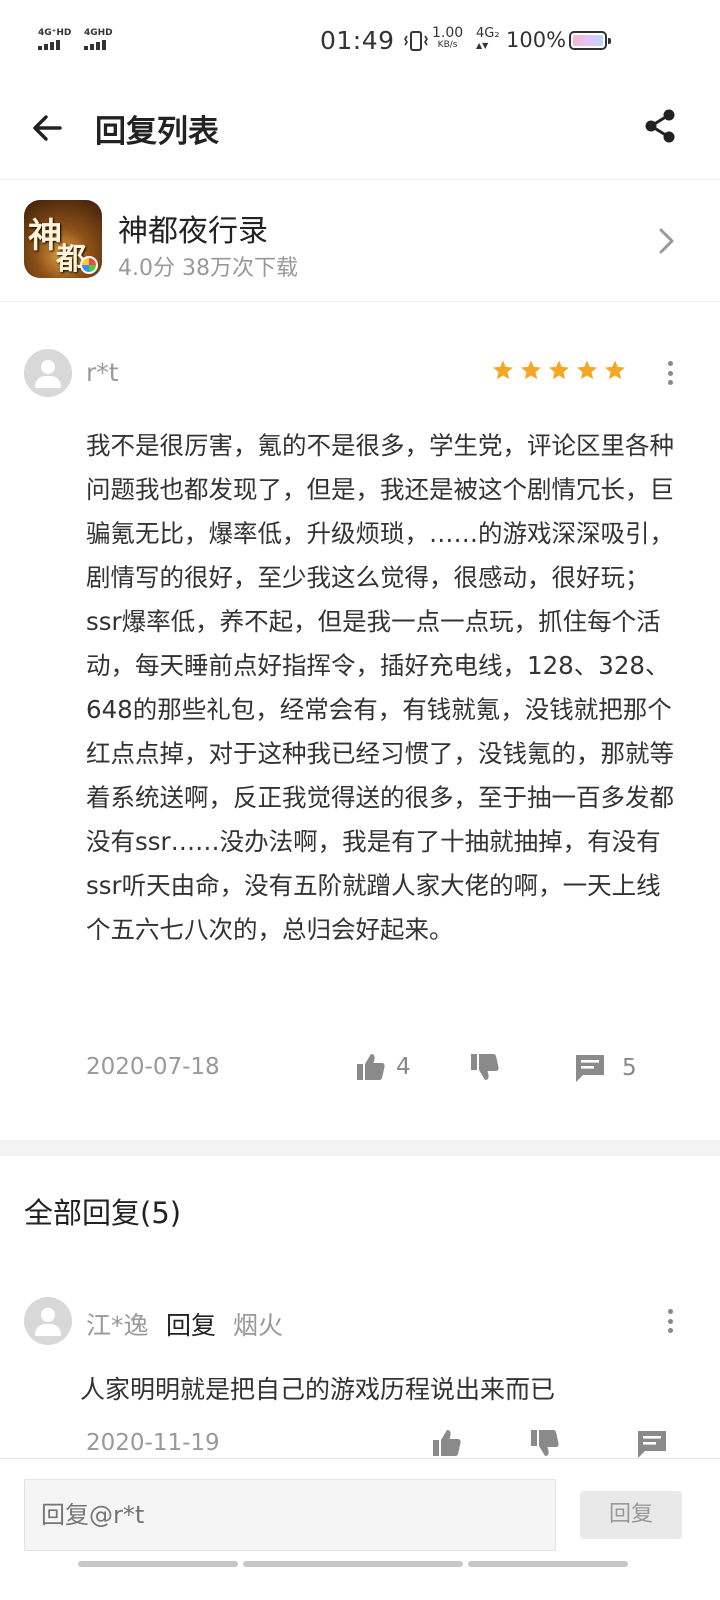 The width and height of the screenshot is (720, 1600). Describe the element at coordinates (631, 1515) in the screenshot. I see `send-reply-button: 回复` at that location.